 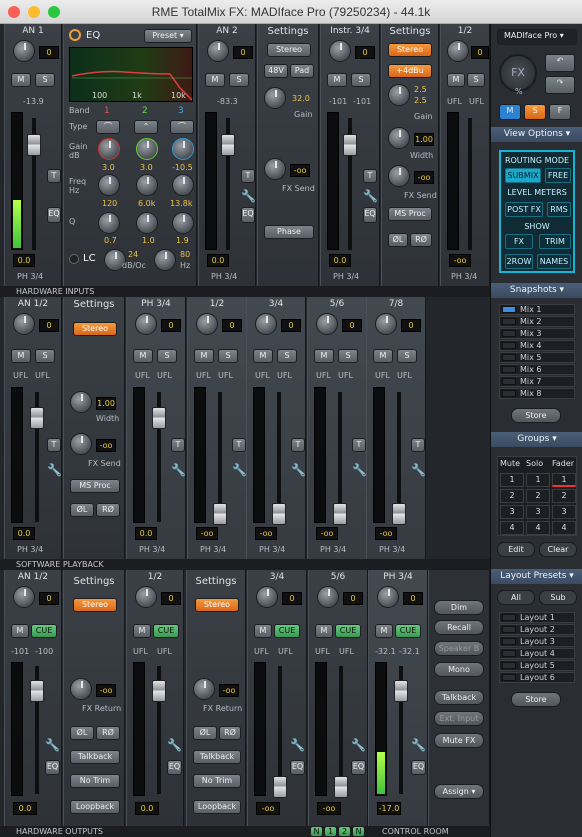 I want to click on mono-button: Mono, so click(x=459, y=669).